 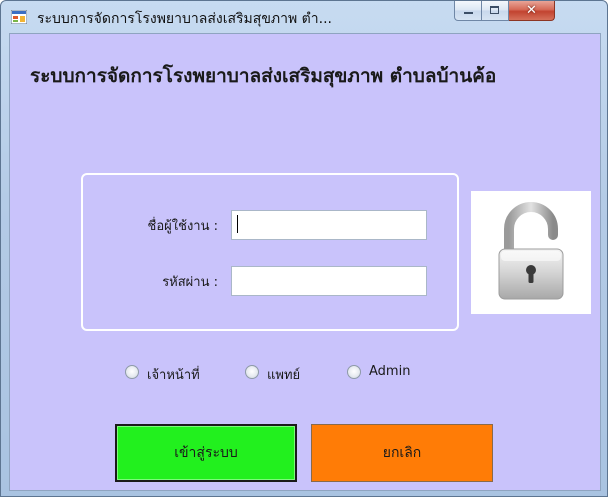 I want to click on app-icon, so click(x=19, y=17).